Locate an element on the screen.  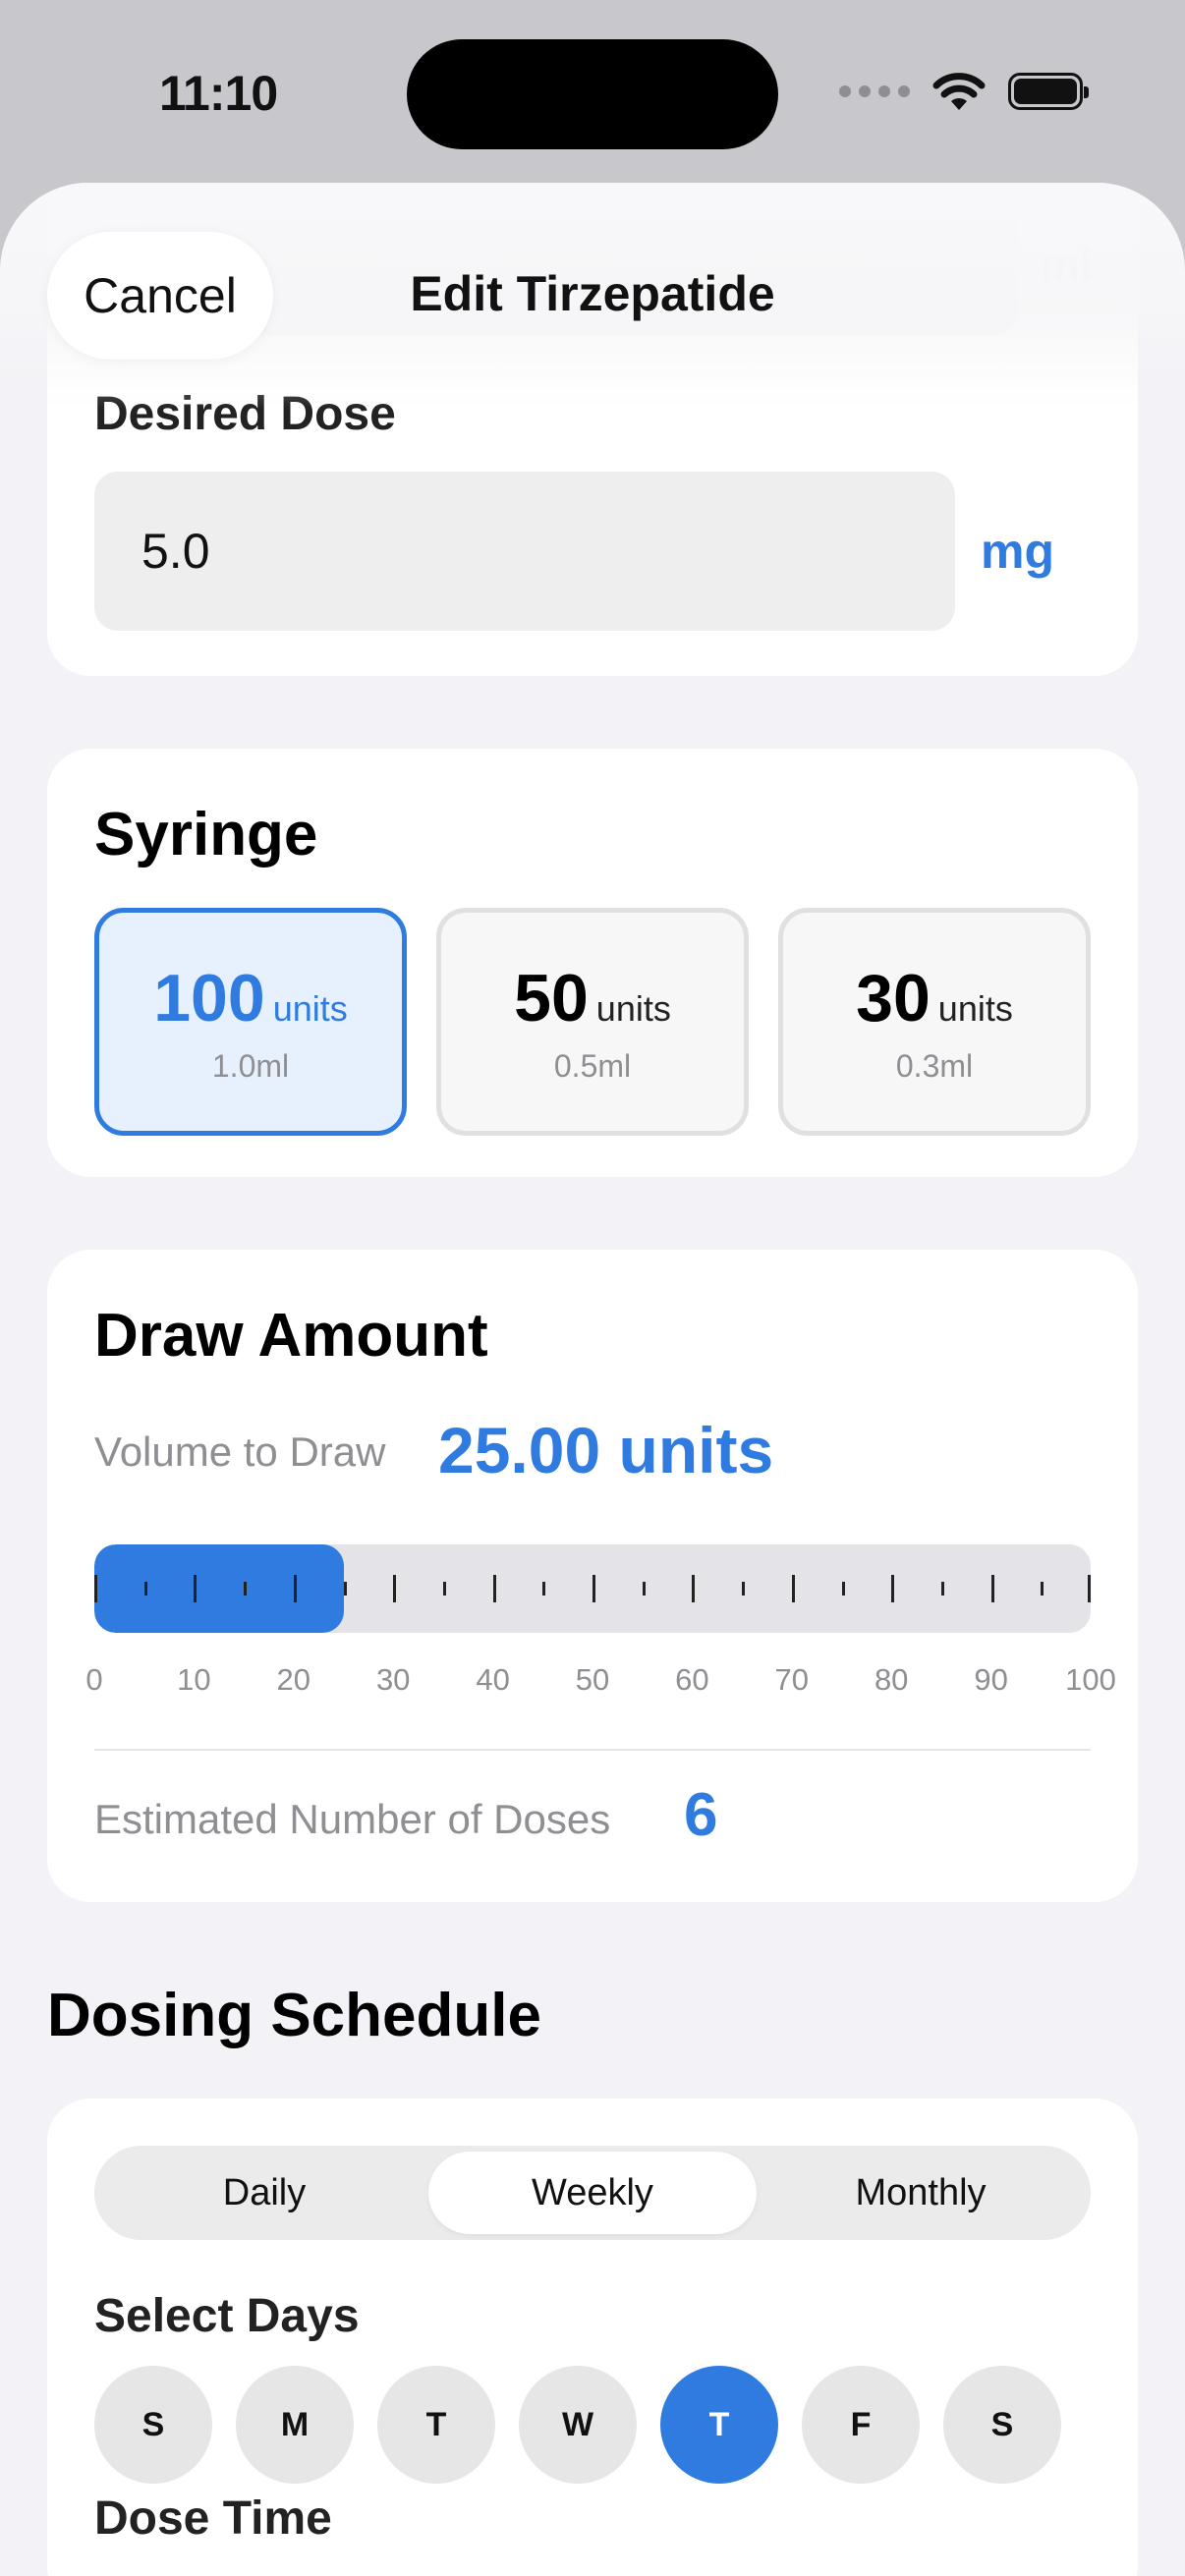
syringe-volume: 0.5ml is located at coordinates (592, 1065).